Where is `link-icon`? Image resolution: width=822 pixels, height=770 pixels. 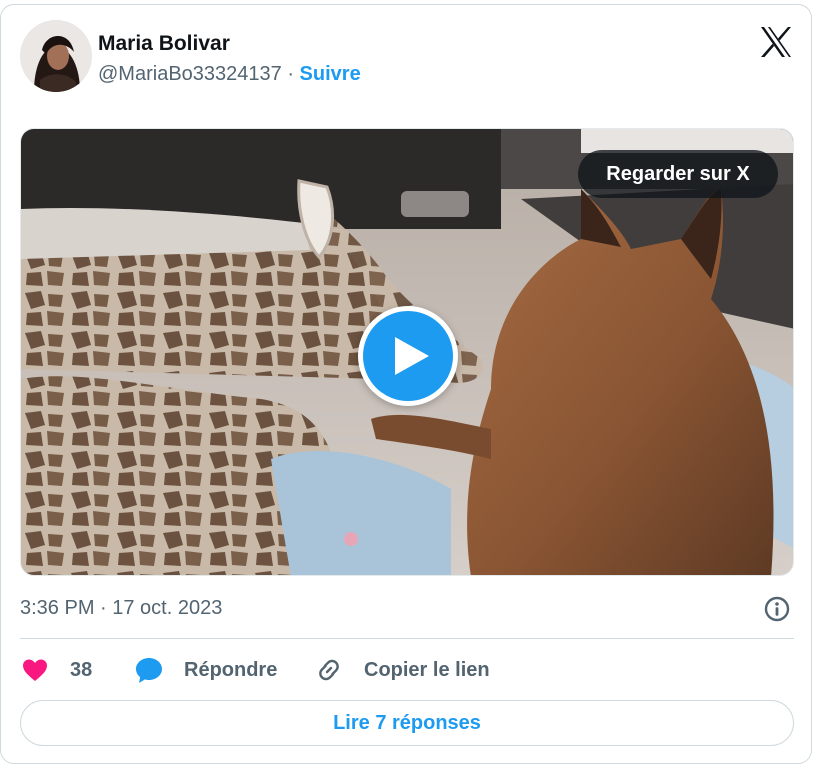 link-icon is located at coordinates (329, 670).